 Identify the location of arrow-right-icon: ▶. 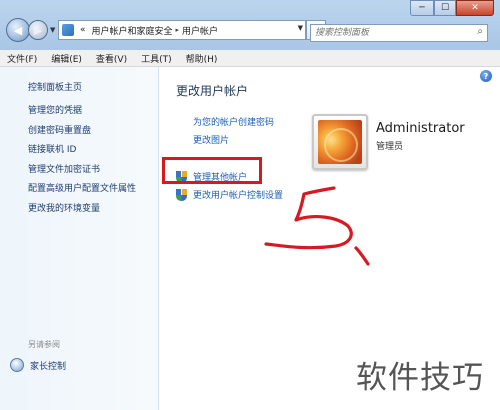
(38, 30).